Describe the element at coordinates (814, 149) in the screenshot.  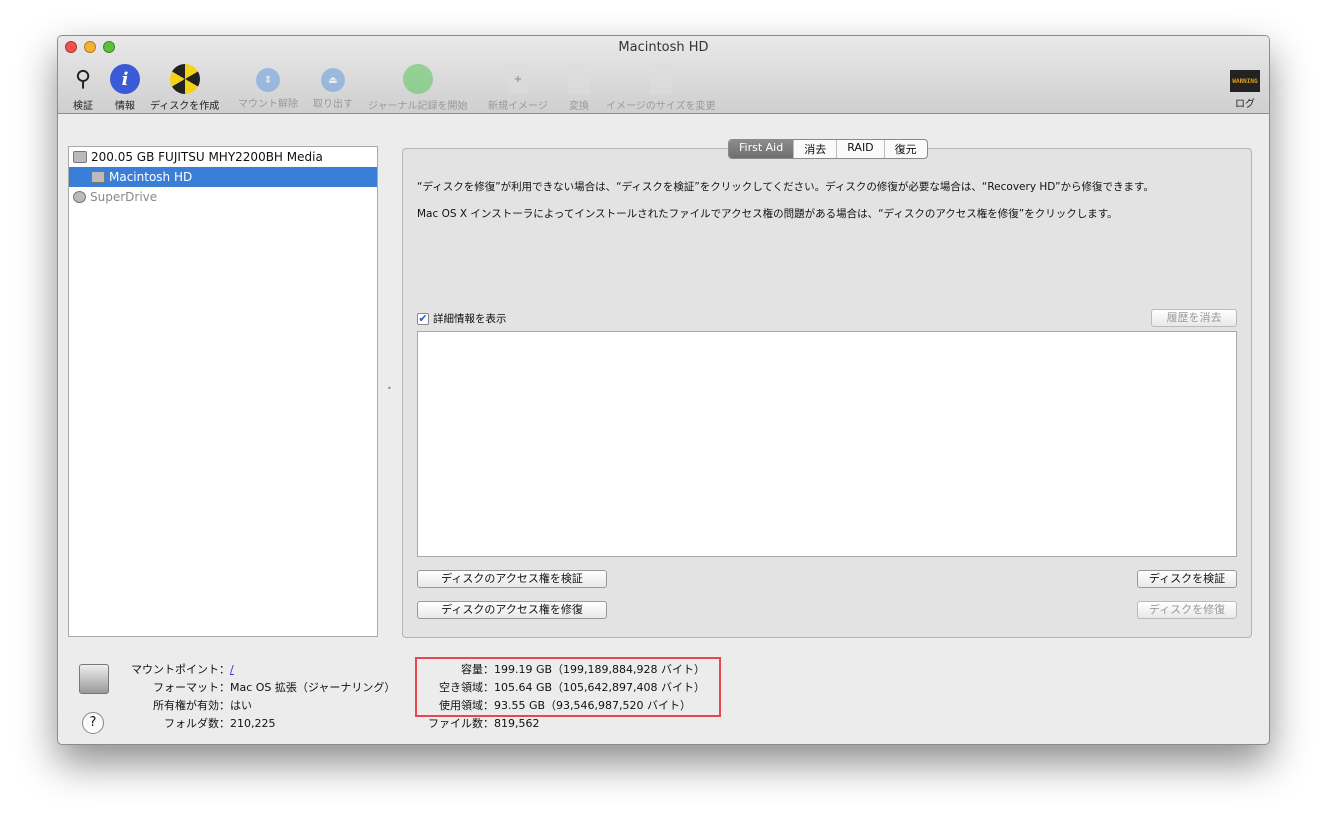
I see `tab-erase: 消去` at that location.